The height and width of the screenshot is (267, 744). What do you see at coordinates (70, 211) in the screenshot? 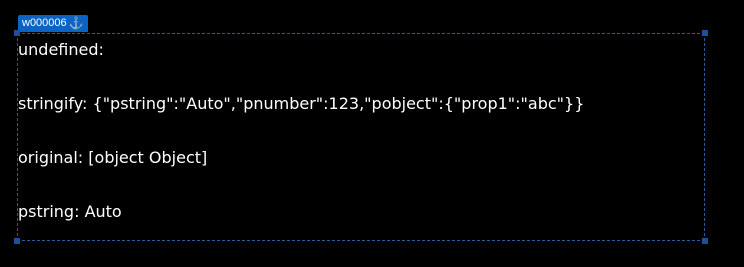
I see `pstring-line: pstring: Auto` at bounding box center [70, 211].